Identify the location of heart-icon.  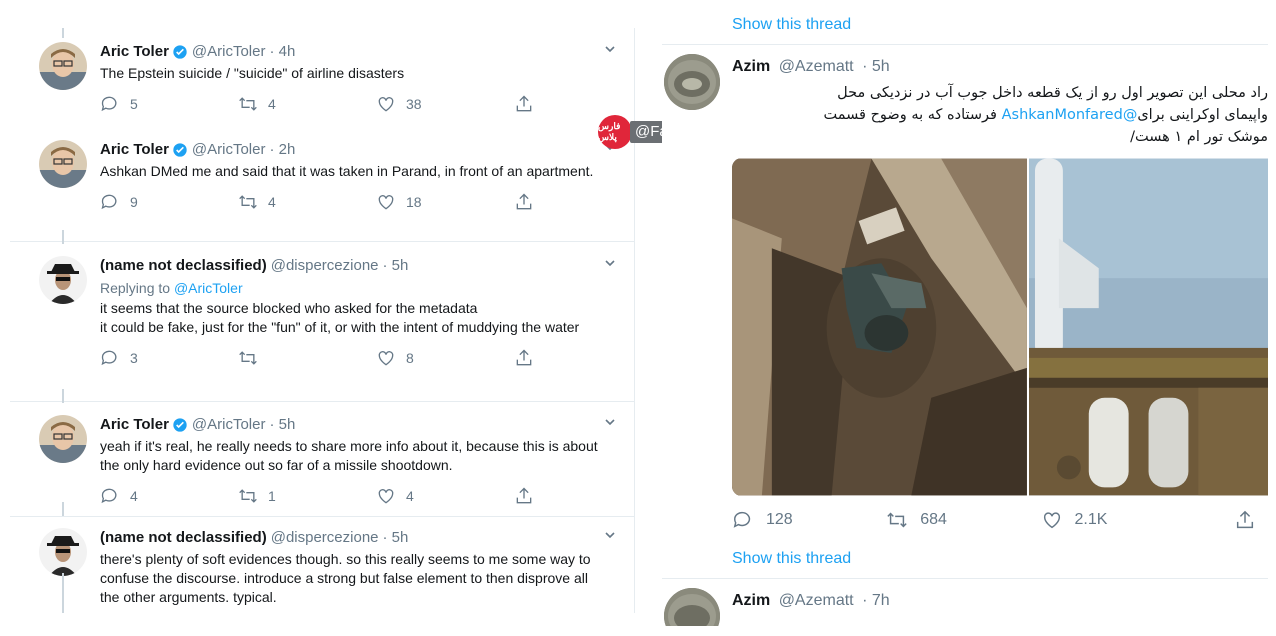
(386, 104).